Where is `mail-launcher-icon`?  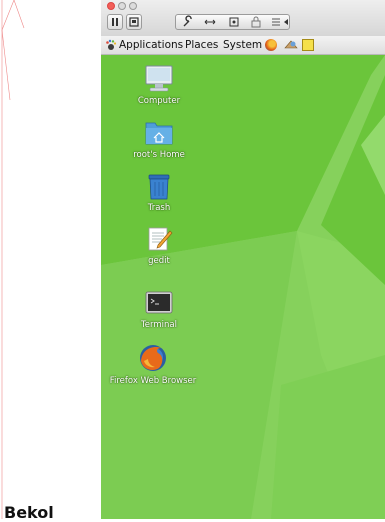
mail-launcher-icon is located at coordinates (291, 45).